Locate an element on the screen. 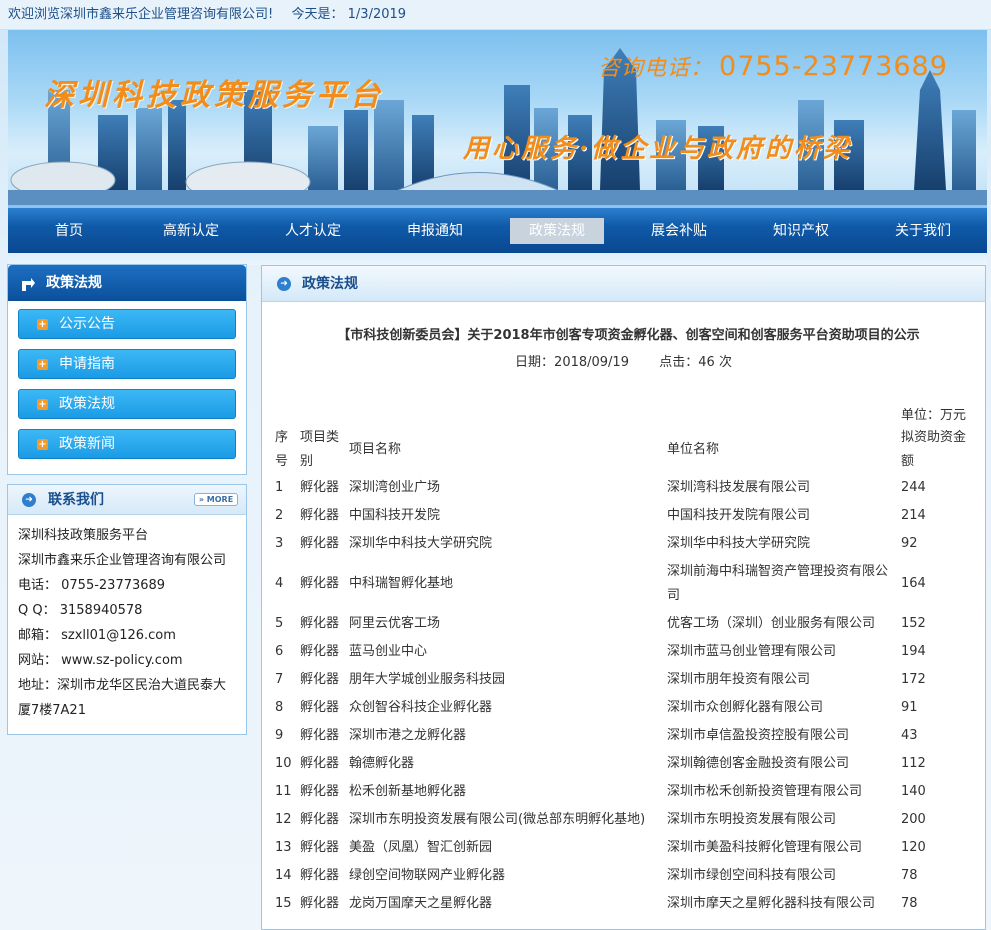 This screenshot has width=991, height=930. table-header-row: 序号 项目类别 项目名称 单位名称 拟资助资金额 is located at coordinates (623, 450).